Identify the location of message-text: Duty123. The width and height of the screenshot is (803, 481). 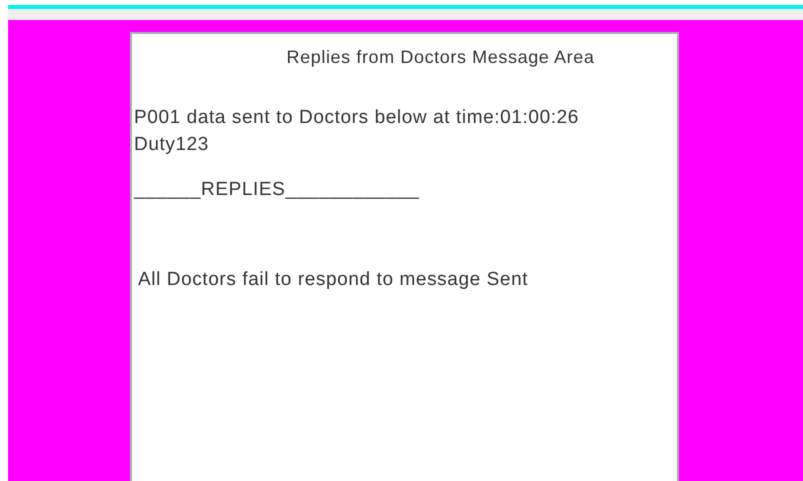
(171, 145).